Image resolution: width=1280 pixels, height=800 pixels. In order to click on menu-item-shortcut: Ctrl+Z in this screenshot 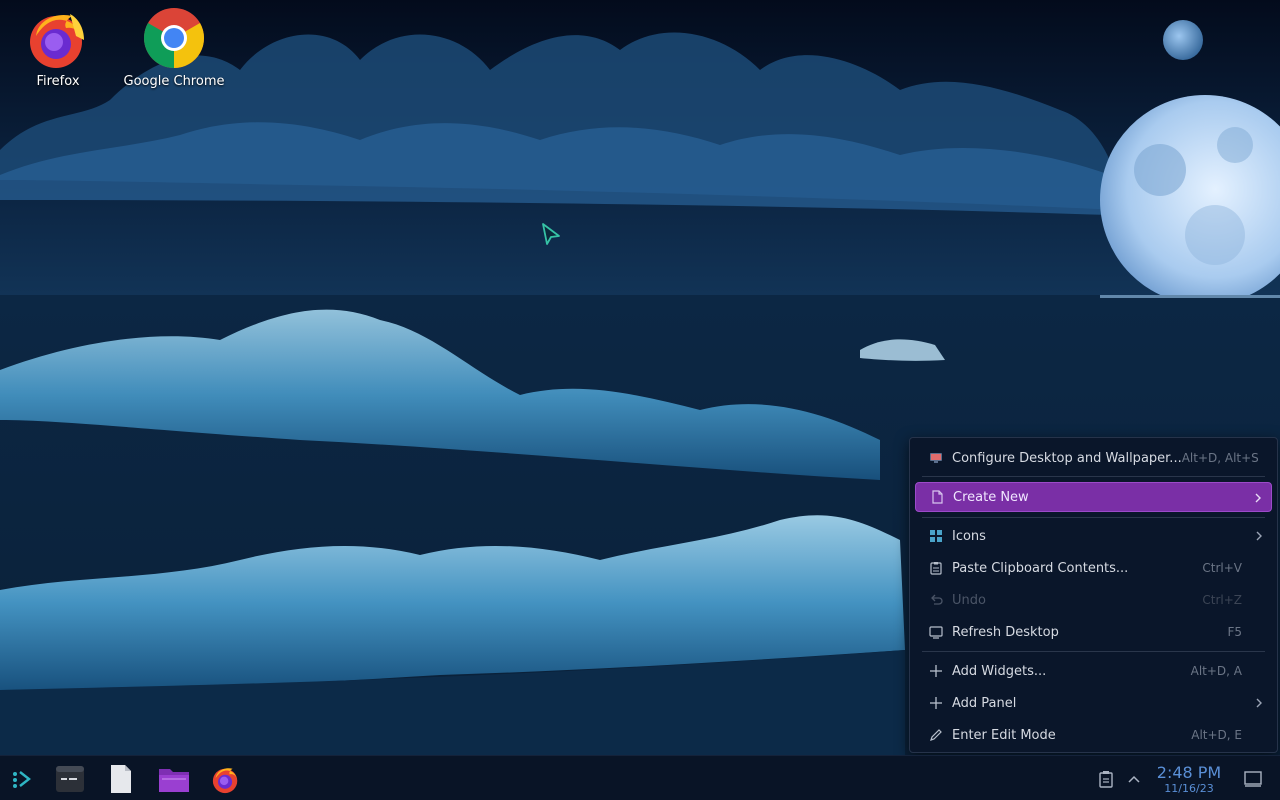, I will do `click(1222, 600)`.